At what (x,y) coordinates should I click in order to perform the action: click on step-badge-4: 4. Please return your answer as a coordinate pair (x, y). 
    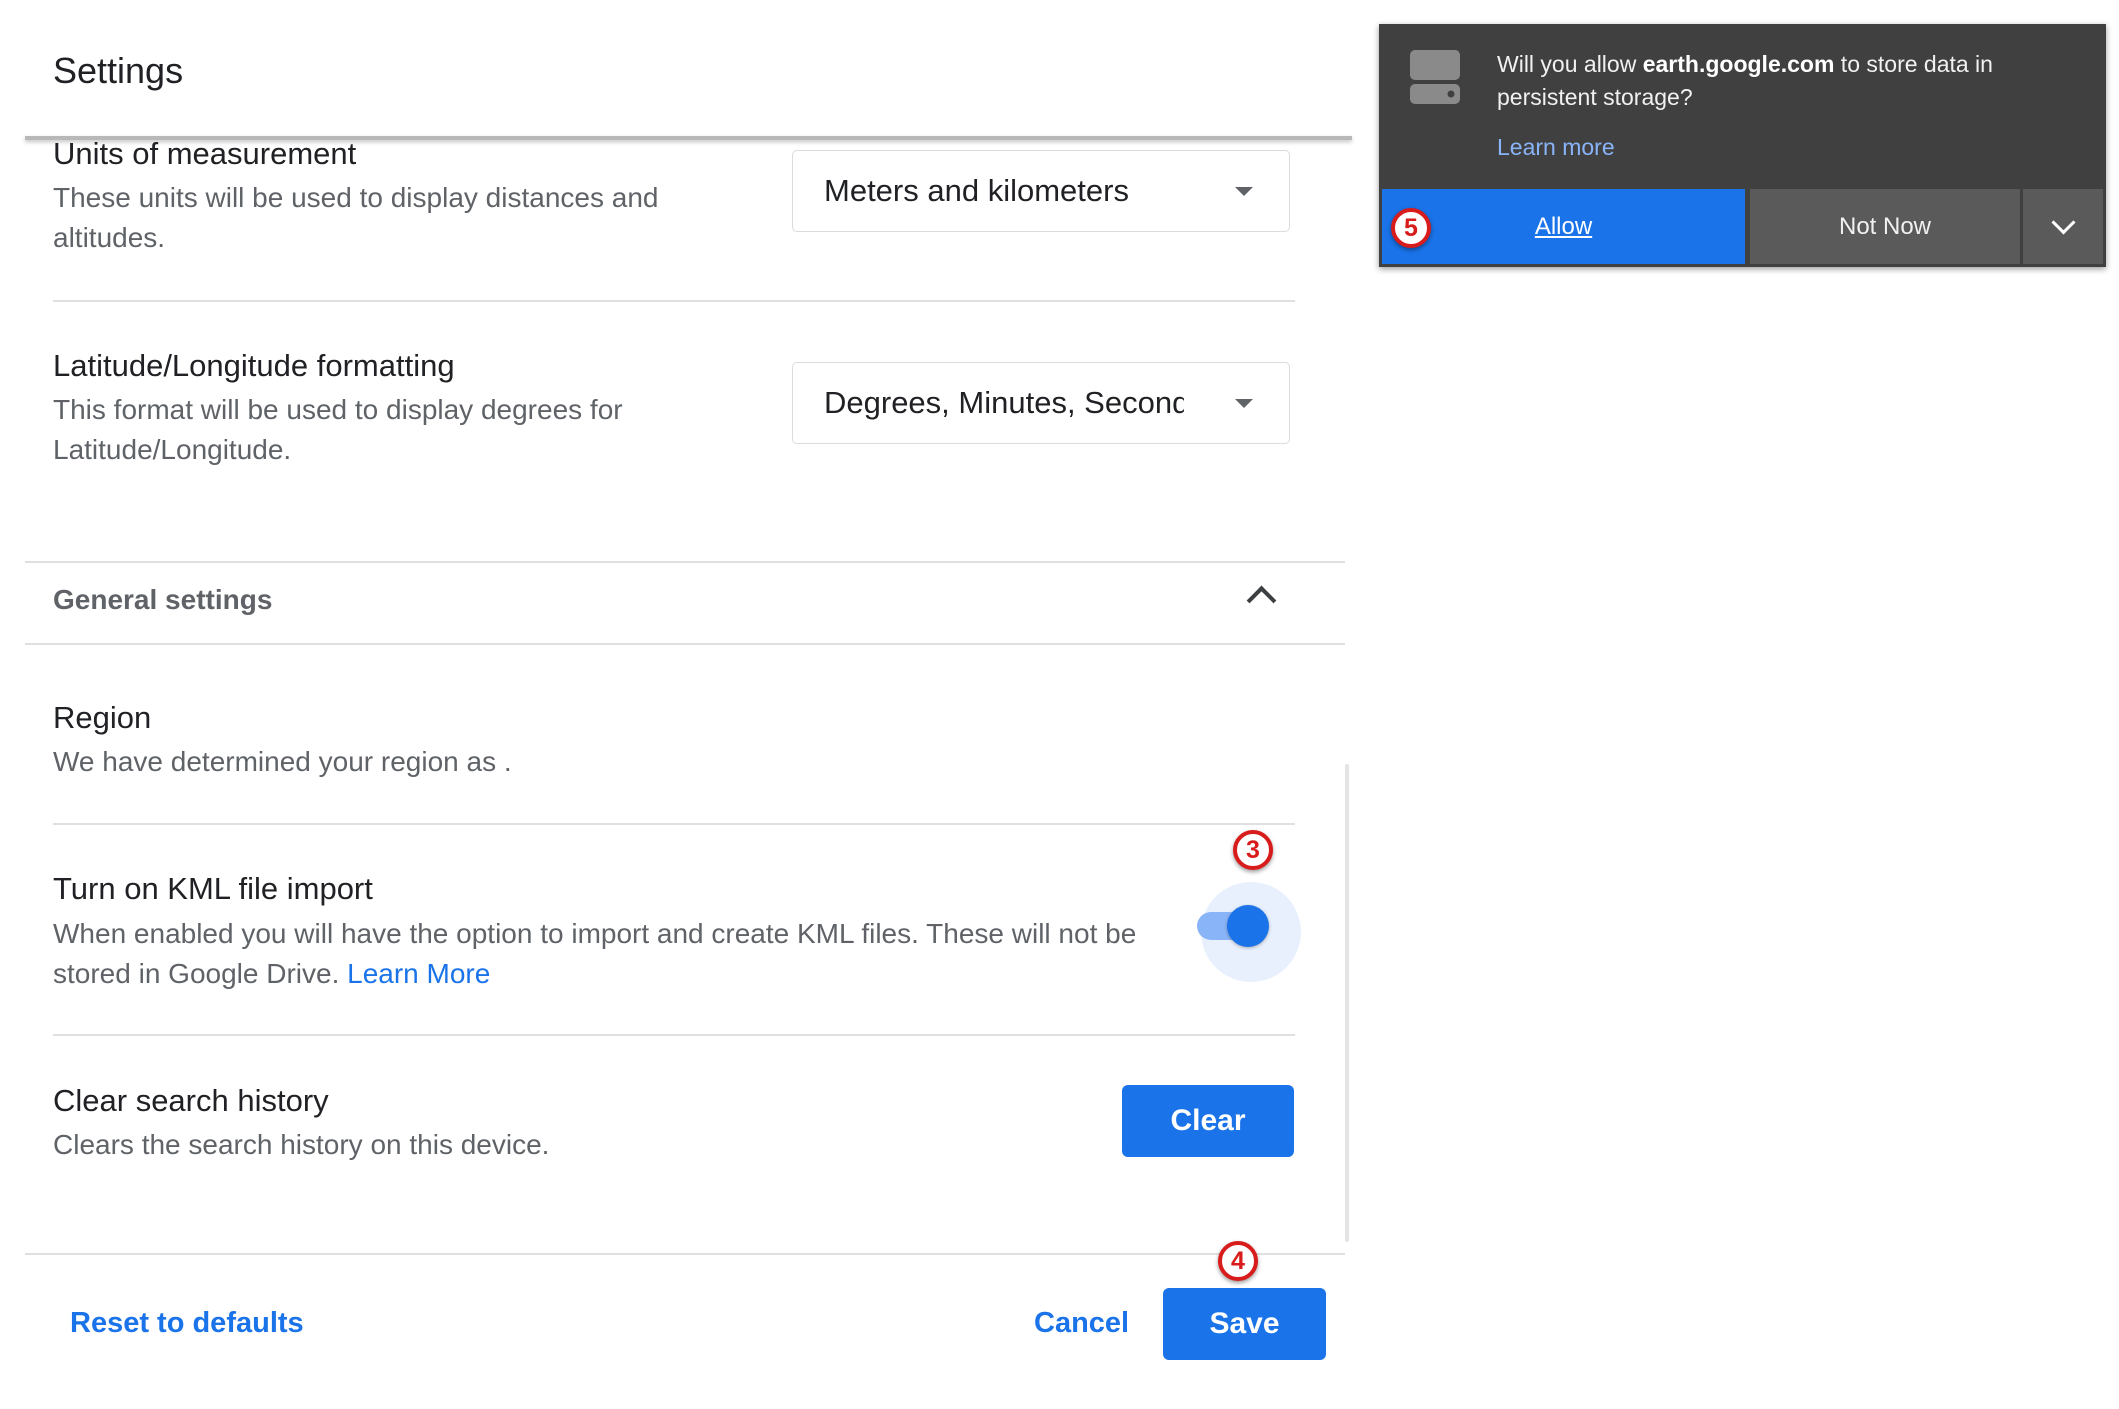
    Looking at the image, I should click on (1238, 1261).